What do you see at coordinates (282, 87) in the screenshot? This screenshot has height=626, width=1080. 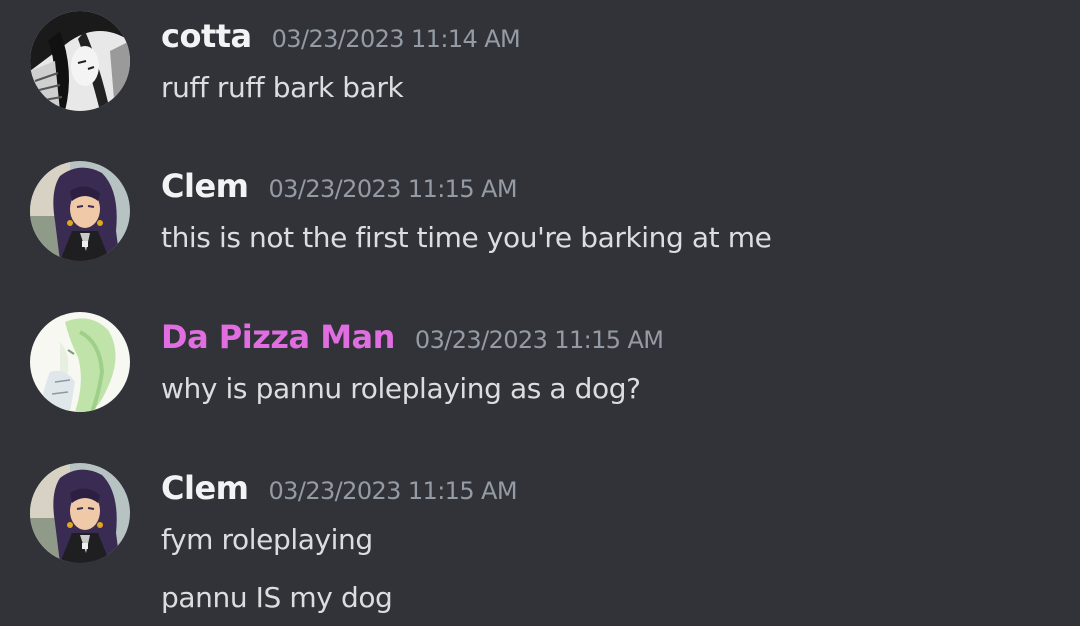 I see `message-text: ruff ruff bark bark` at bounding box center [282, 87].